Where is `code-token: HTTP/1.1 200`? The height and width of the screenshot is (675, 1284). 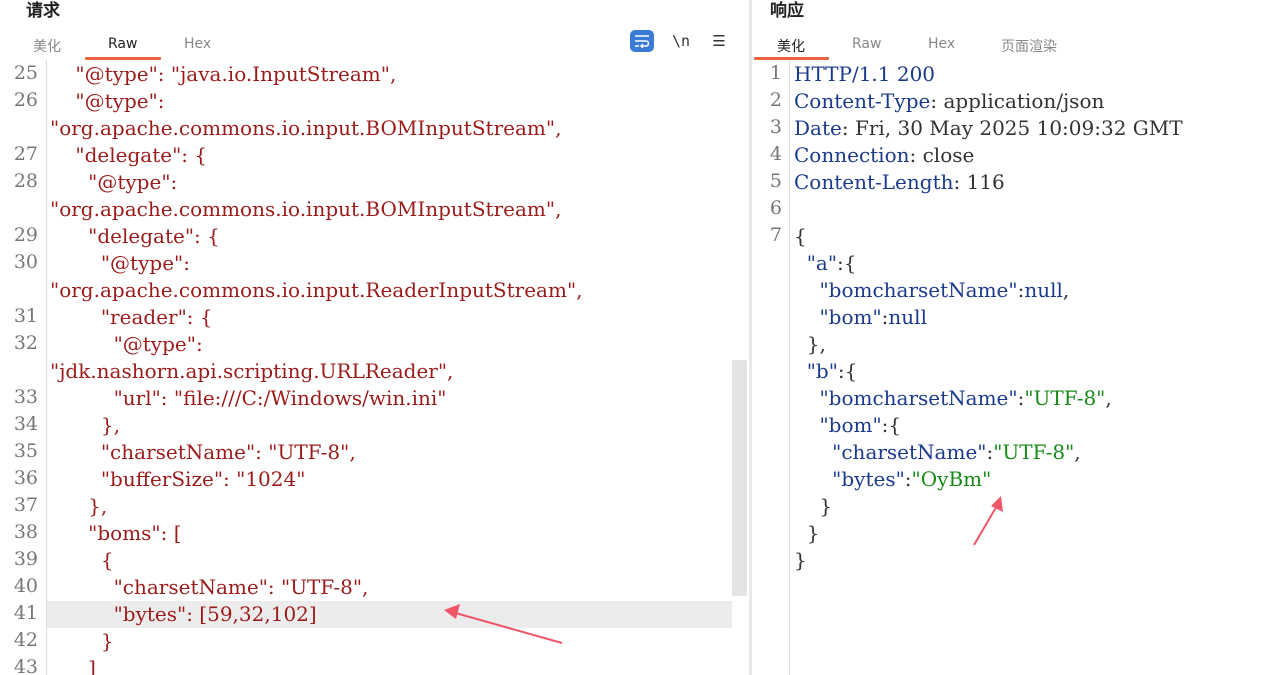
code-token: HTTP/1.1 200 is located at coordinates (865, 74).